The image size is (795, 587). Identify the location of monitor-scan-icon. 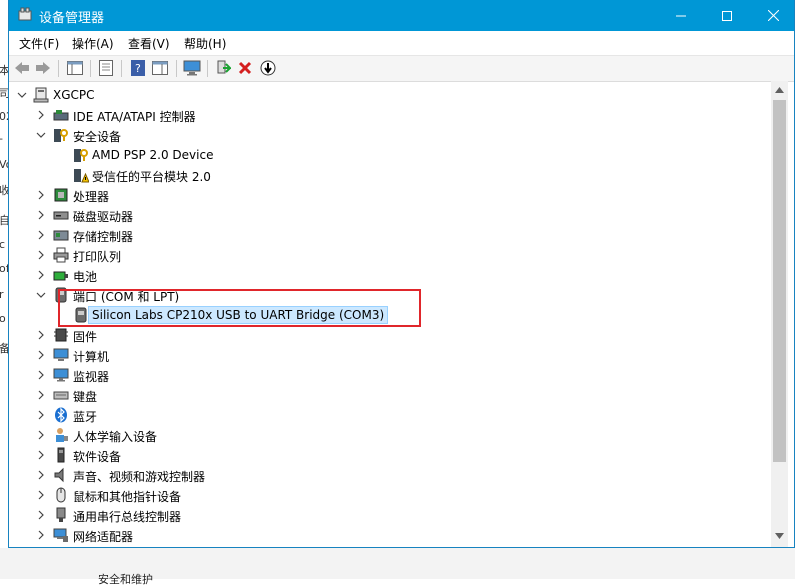
(192, 68).